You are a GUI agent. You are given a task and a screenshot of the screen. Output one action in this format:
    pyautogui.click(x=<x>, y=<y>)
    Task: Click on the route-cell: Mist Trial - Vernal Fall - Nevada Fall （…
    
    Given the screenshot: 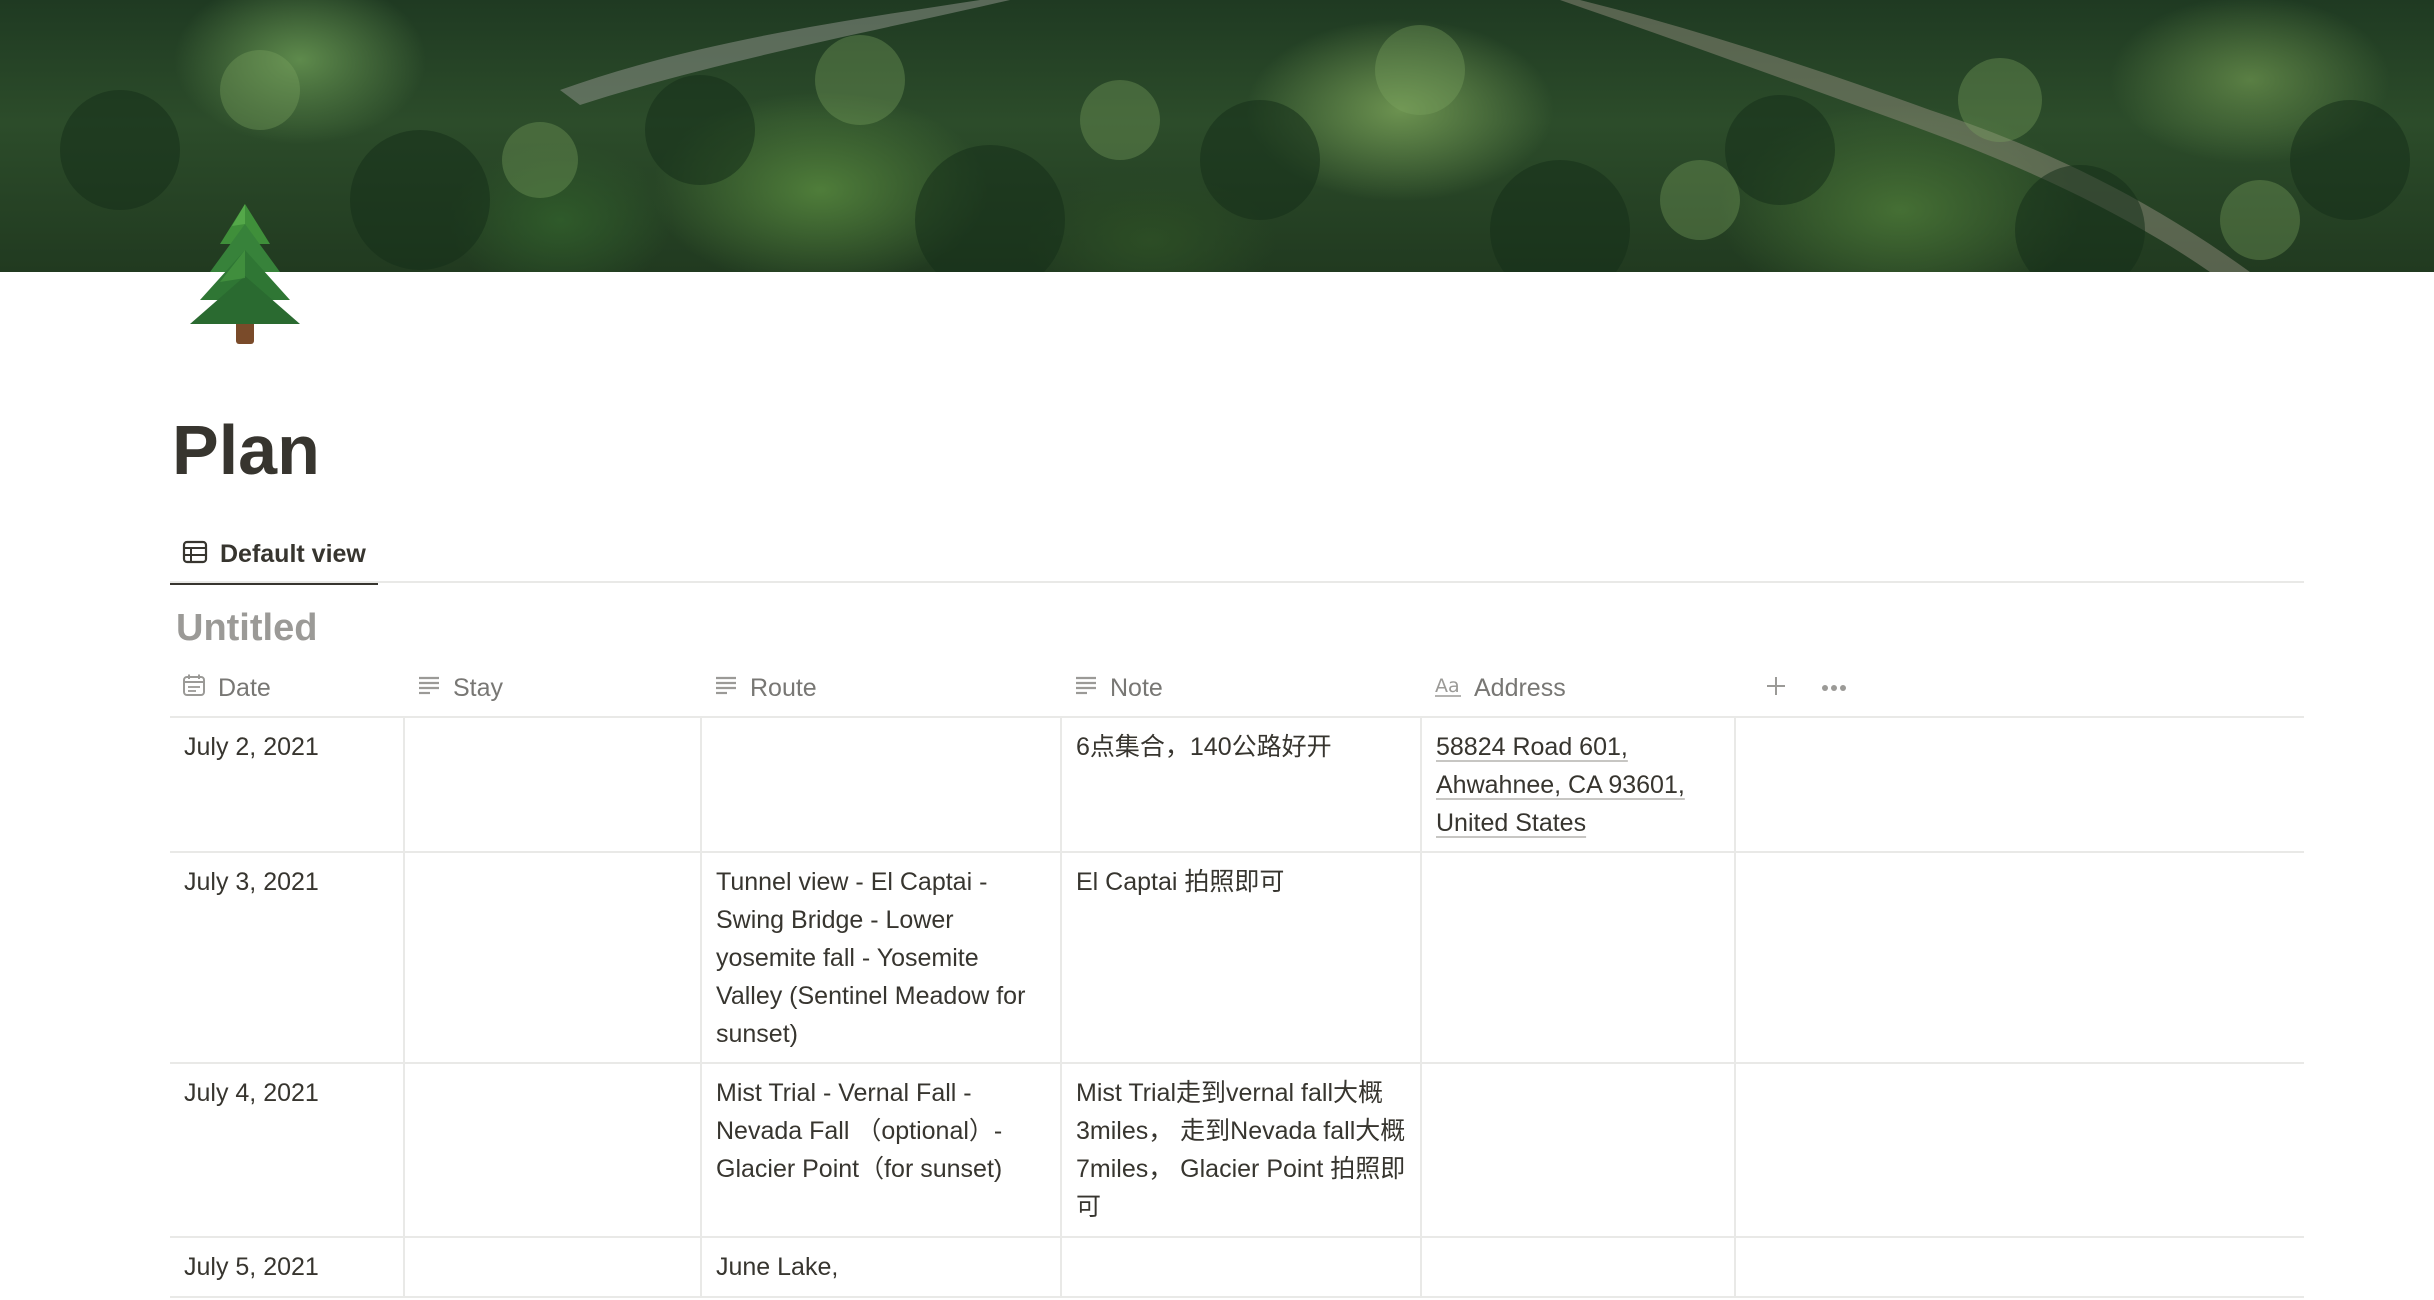 What is the action you would take?
    pyautogui.click(x=882, y=1150)
    